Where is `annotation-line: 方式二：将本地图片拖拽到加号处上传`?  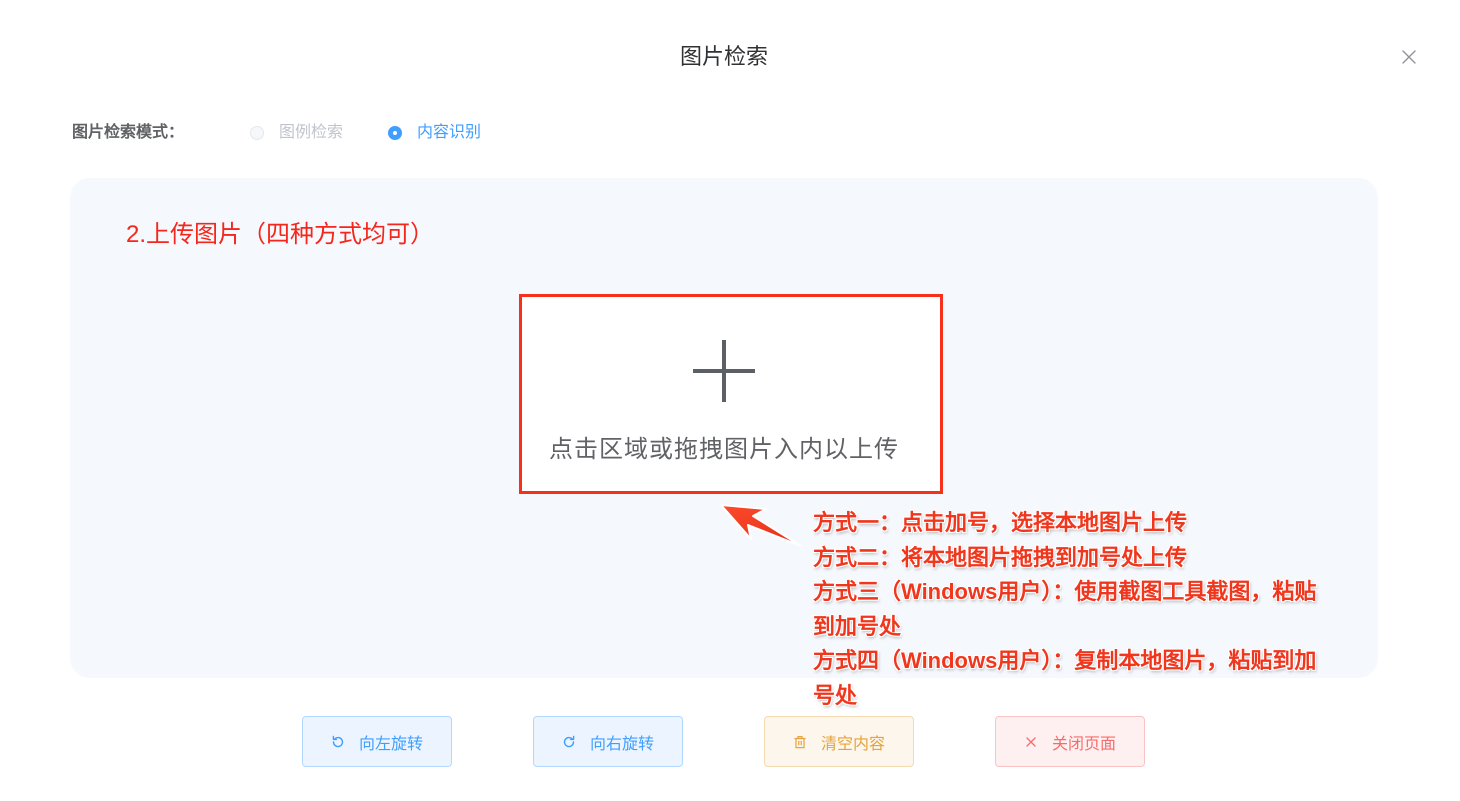 annotation-line: 方式二：将本地图片拖拽到加号处上传 is located at coordinates (1000, 557).